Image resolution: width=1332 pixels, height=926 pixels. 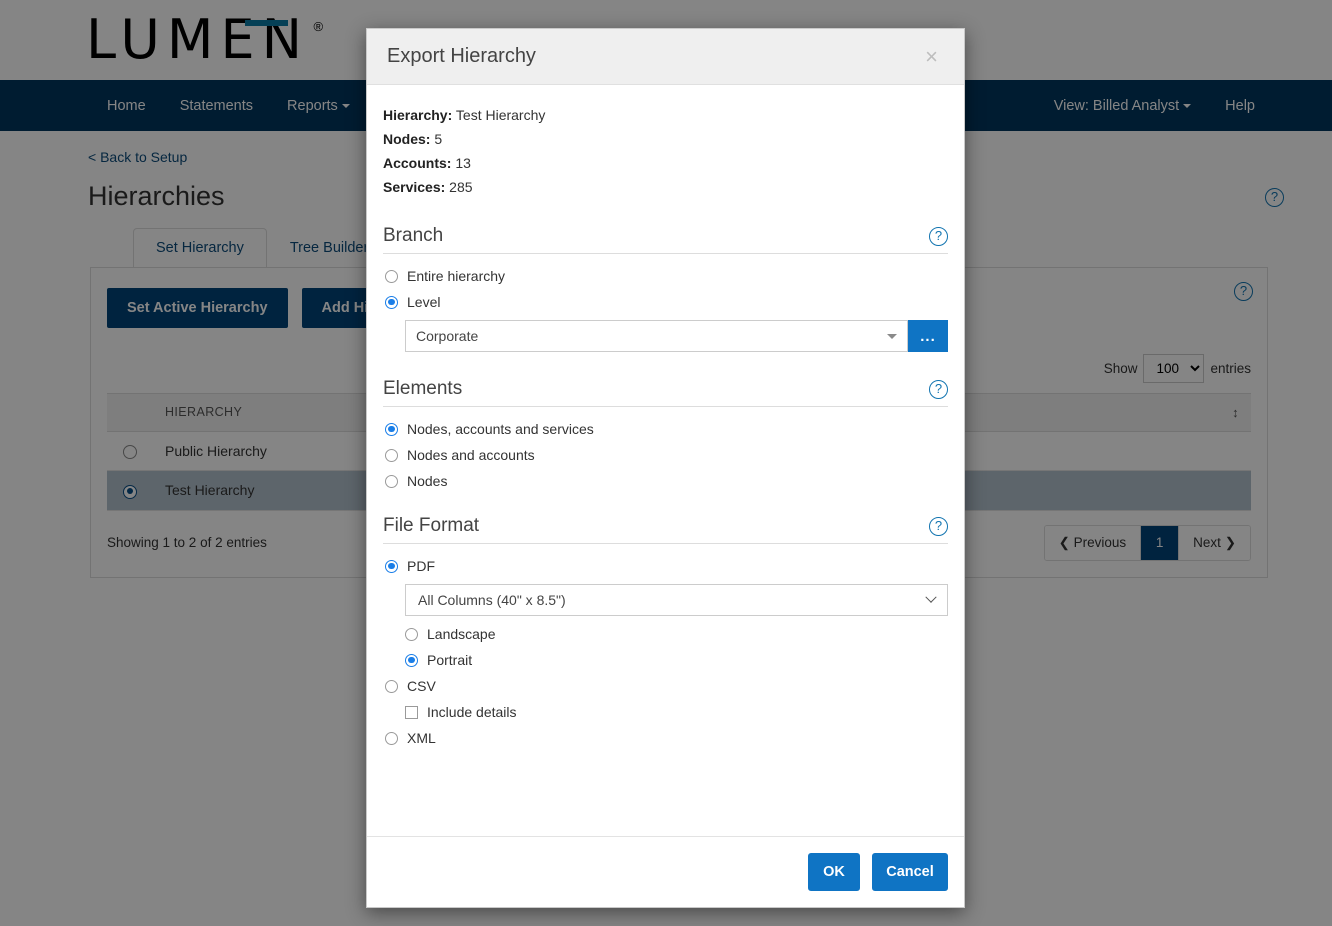 What do you see at coordinates (665, 187) in the screenshot?
I see `summary-services: Services: 285` at bounding box center [665, 187].